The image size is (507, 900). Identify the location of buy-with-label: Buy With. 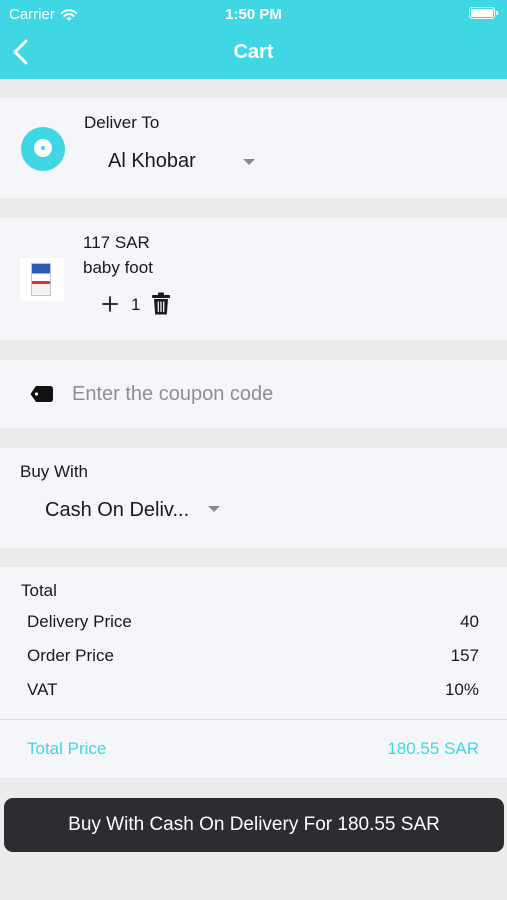
(54, 471).